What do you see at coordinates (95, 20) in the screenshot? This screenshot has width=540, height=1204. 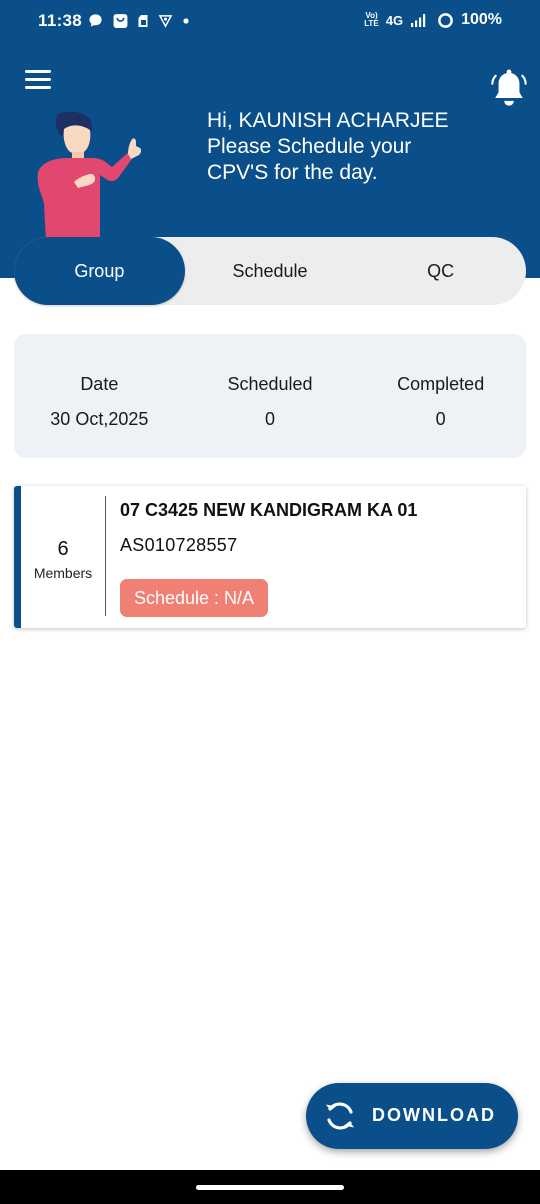 I see `chat-bubble-icon` at bounding box center [95, 20].